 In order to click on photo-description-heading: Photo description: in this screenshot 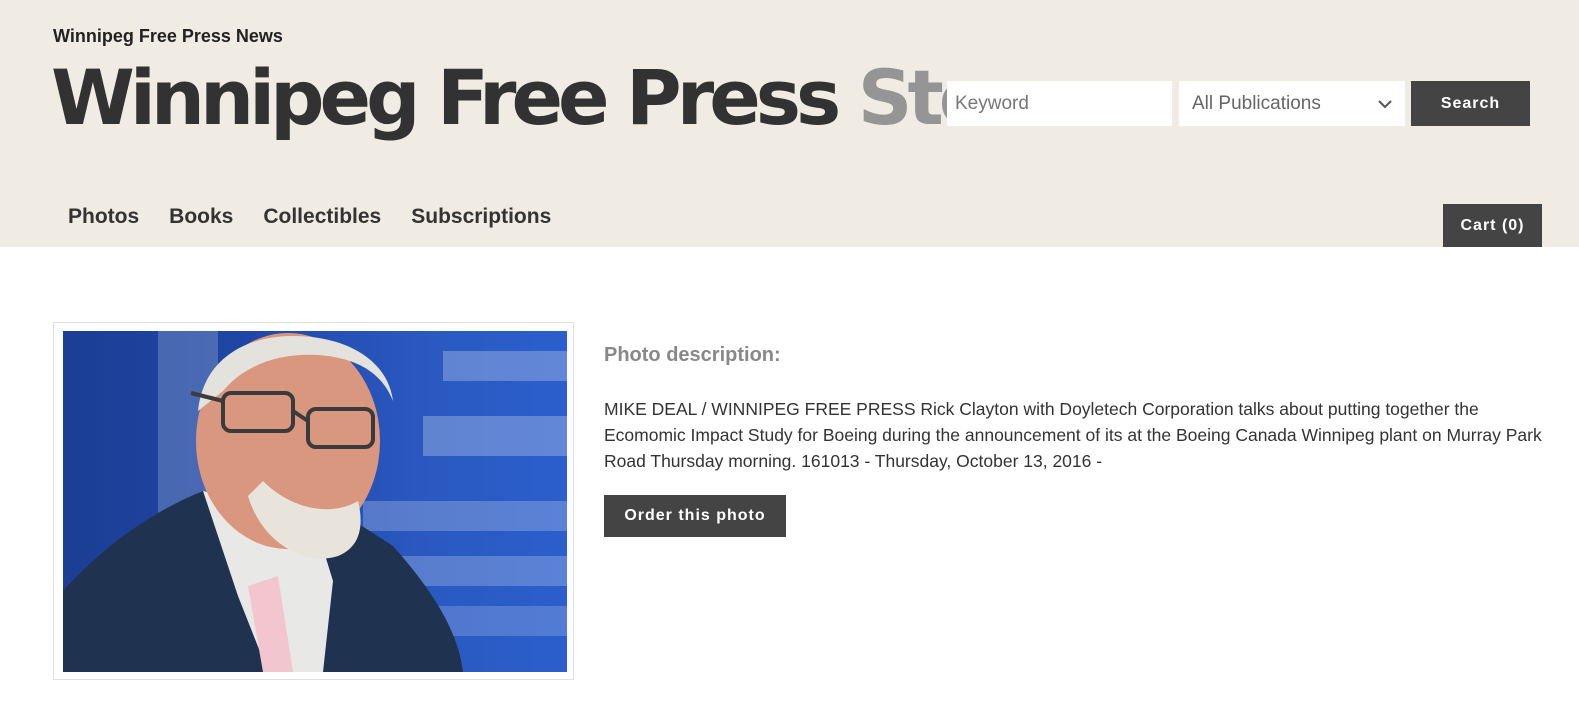, I will do `click(692, 355)`.